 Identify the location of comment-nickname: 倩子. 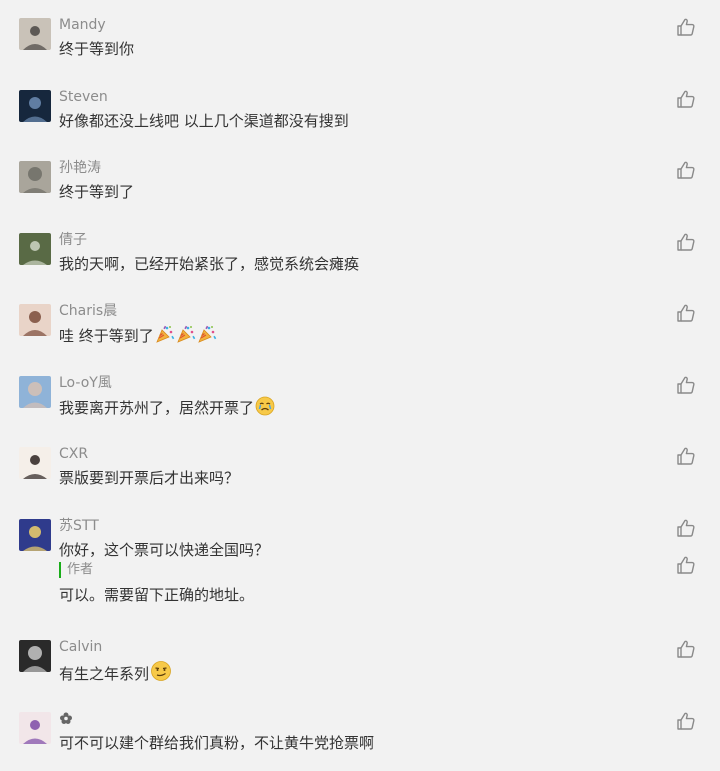
(73, 240).